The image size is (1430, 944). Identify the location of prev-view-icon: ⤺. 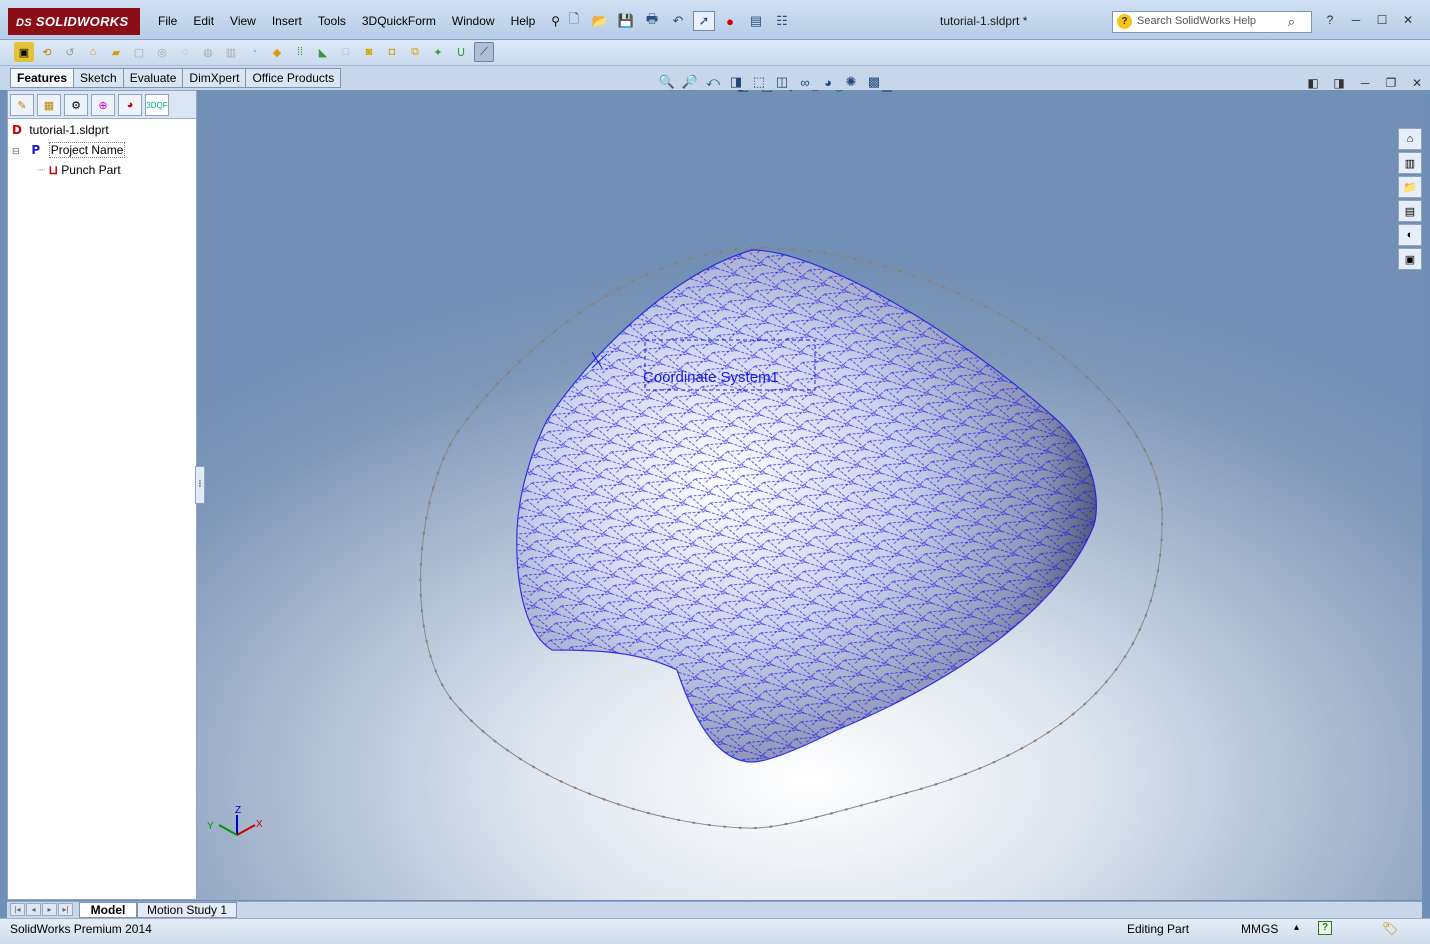
(713, 82).